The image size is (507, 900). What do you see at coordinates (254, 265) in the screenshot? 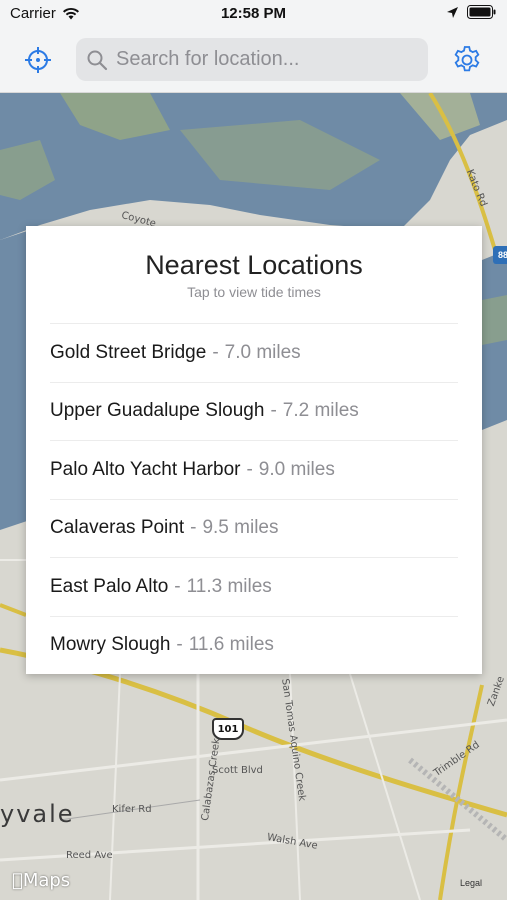
I see `card-title: Nearest Locations` at bounding box center [254, 265].